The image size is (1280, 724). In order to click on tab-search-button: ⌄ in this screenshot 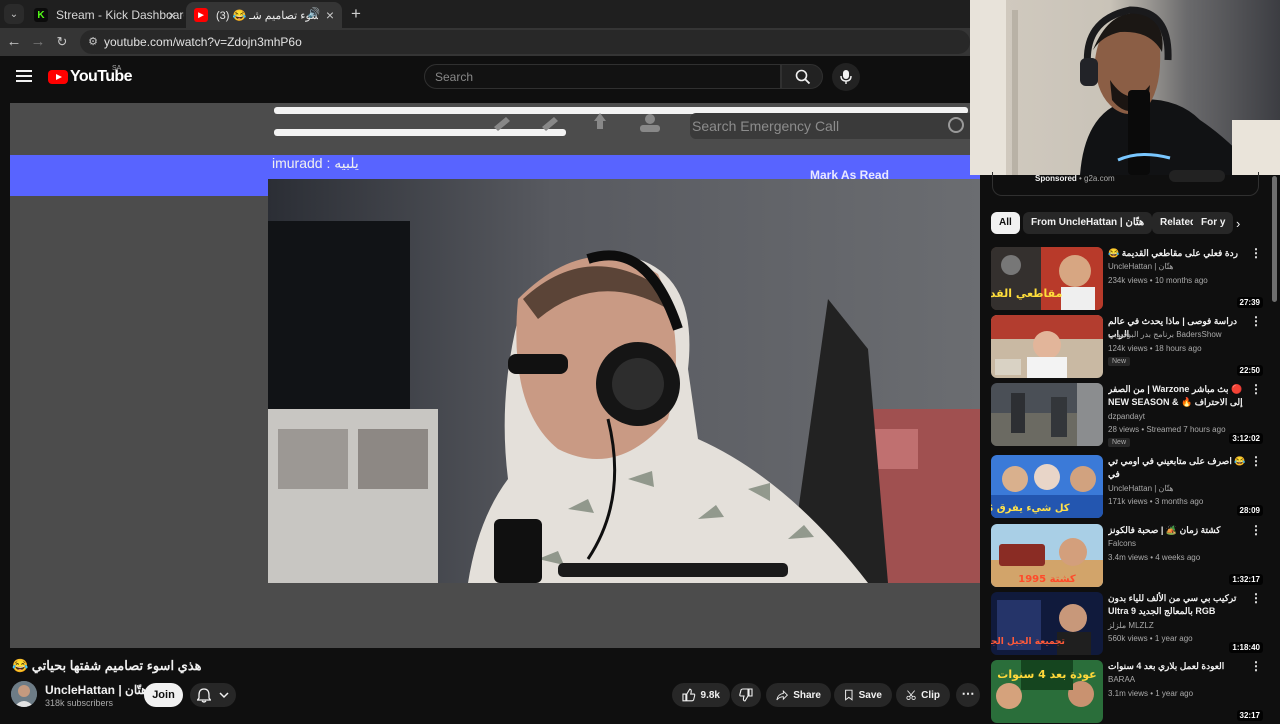, I will do `click(14, 14)`.